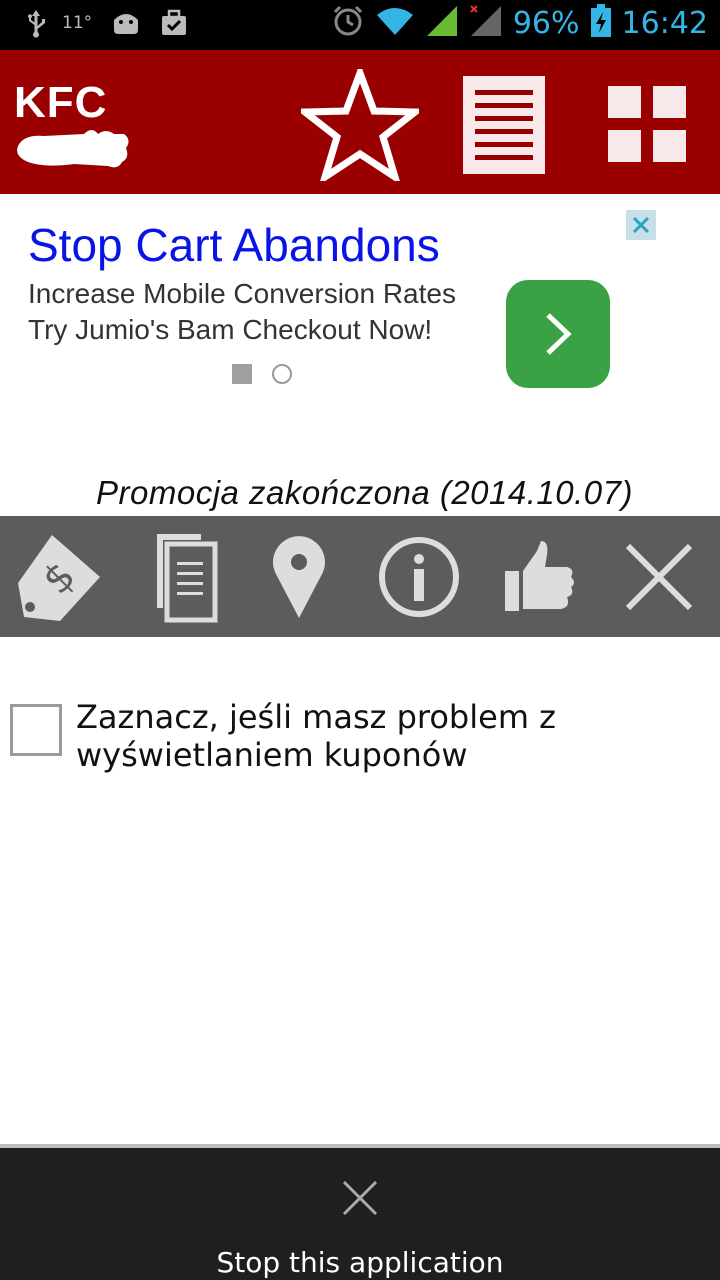 The height and width of the screenshot is (1280, 720). What do you see at coordinates (77, 23) in the screenshot?
I see `temperature-text: 11°` at bounding box center [77, 23].